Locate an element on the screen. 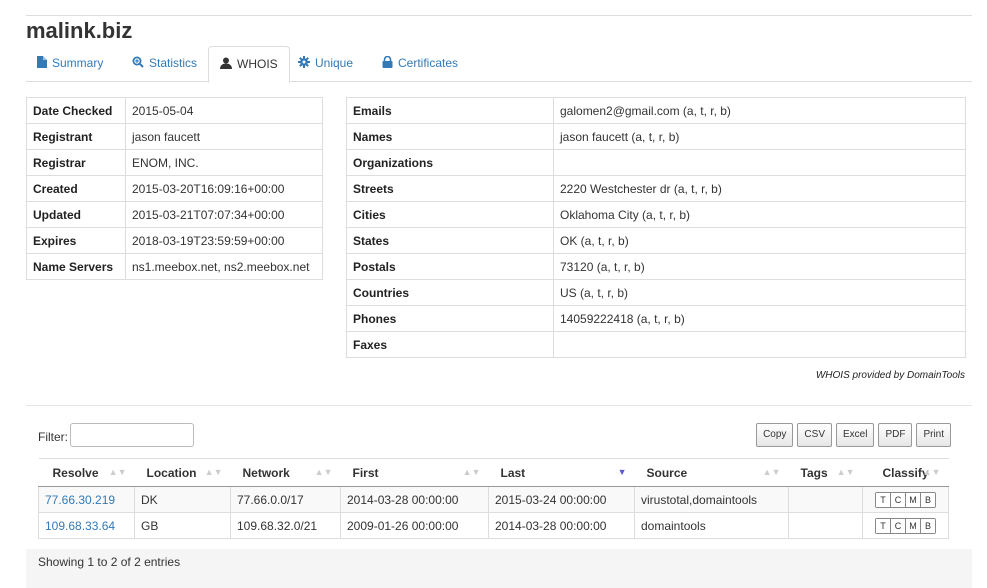 The image size is (987, 588). row-value: 73120 (a, t, r, b) is located at coordinates (759, 266).